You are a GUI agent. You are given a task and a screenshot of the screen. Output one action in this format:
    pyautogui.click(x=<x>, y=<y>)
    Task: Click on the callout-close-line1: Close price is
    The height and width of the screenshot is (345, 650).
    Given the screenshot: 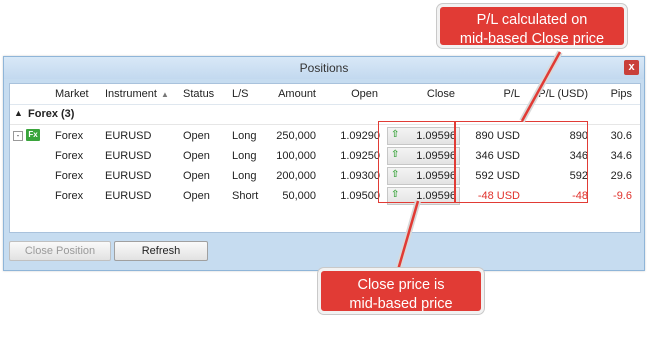 What is the action you would take?
    pyautogui.click(x=401, y=285)
    